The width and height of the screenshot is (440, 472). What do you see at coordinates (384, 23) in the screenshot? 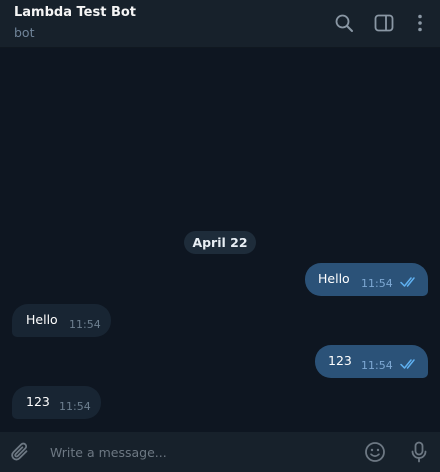
I see `sidebar-toggle-icon` at bounding box center [384, 23].